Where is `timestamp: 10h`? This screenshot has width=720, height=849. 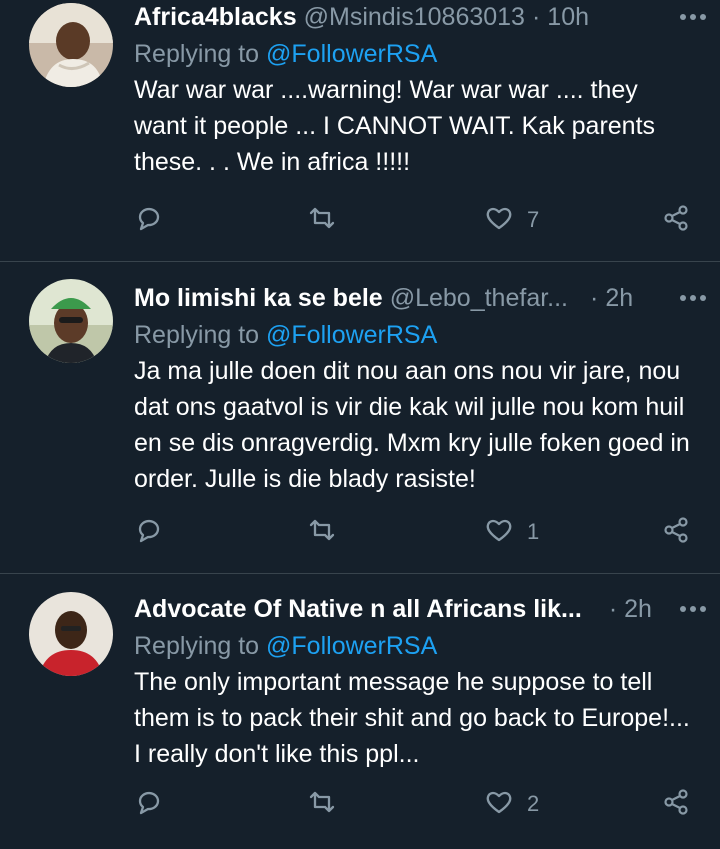
timestamp: 10h is located at coordinates (568, 17).